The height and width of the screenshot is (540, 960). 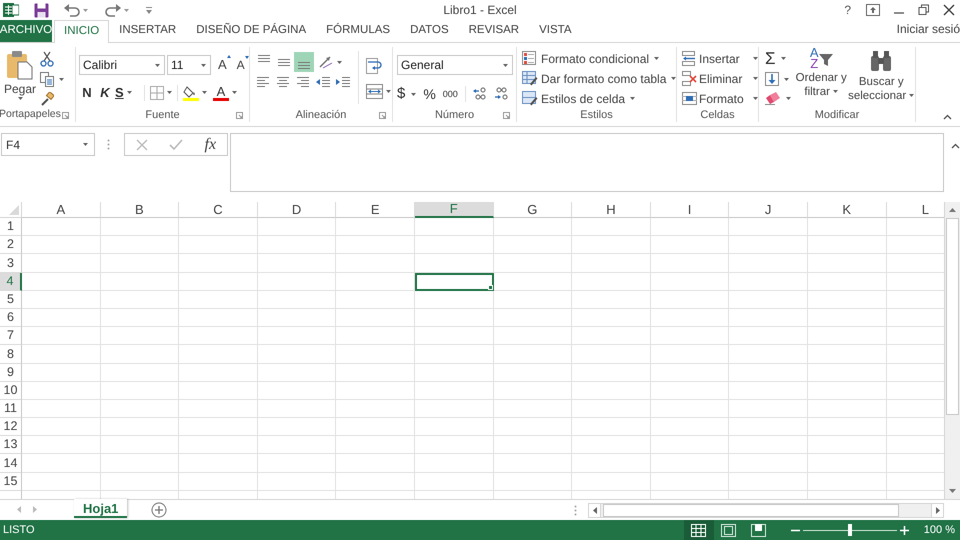 I want to click on restore-icon, so click(x=924, y=10).